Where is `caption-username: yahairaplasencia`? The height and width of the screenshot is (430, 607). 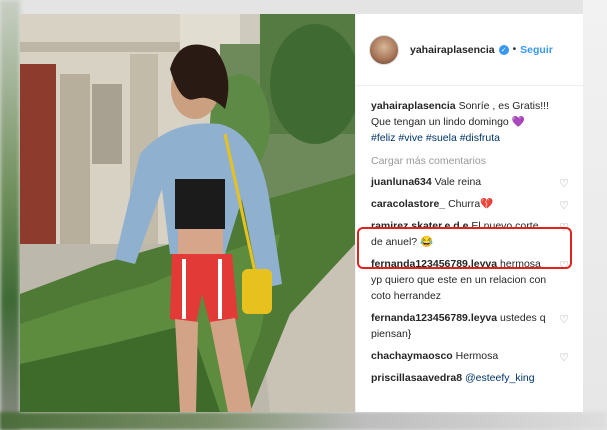 caption-username: yahairaplasencia is located at coordinates (413, 106).